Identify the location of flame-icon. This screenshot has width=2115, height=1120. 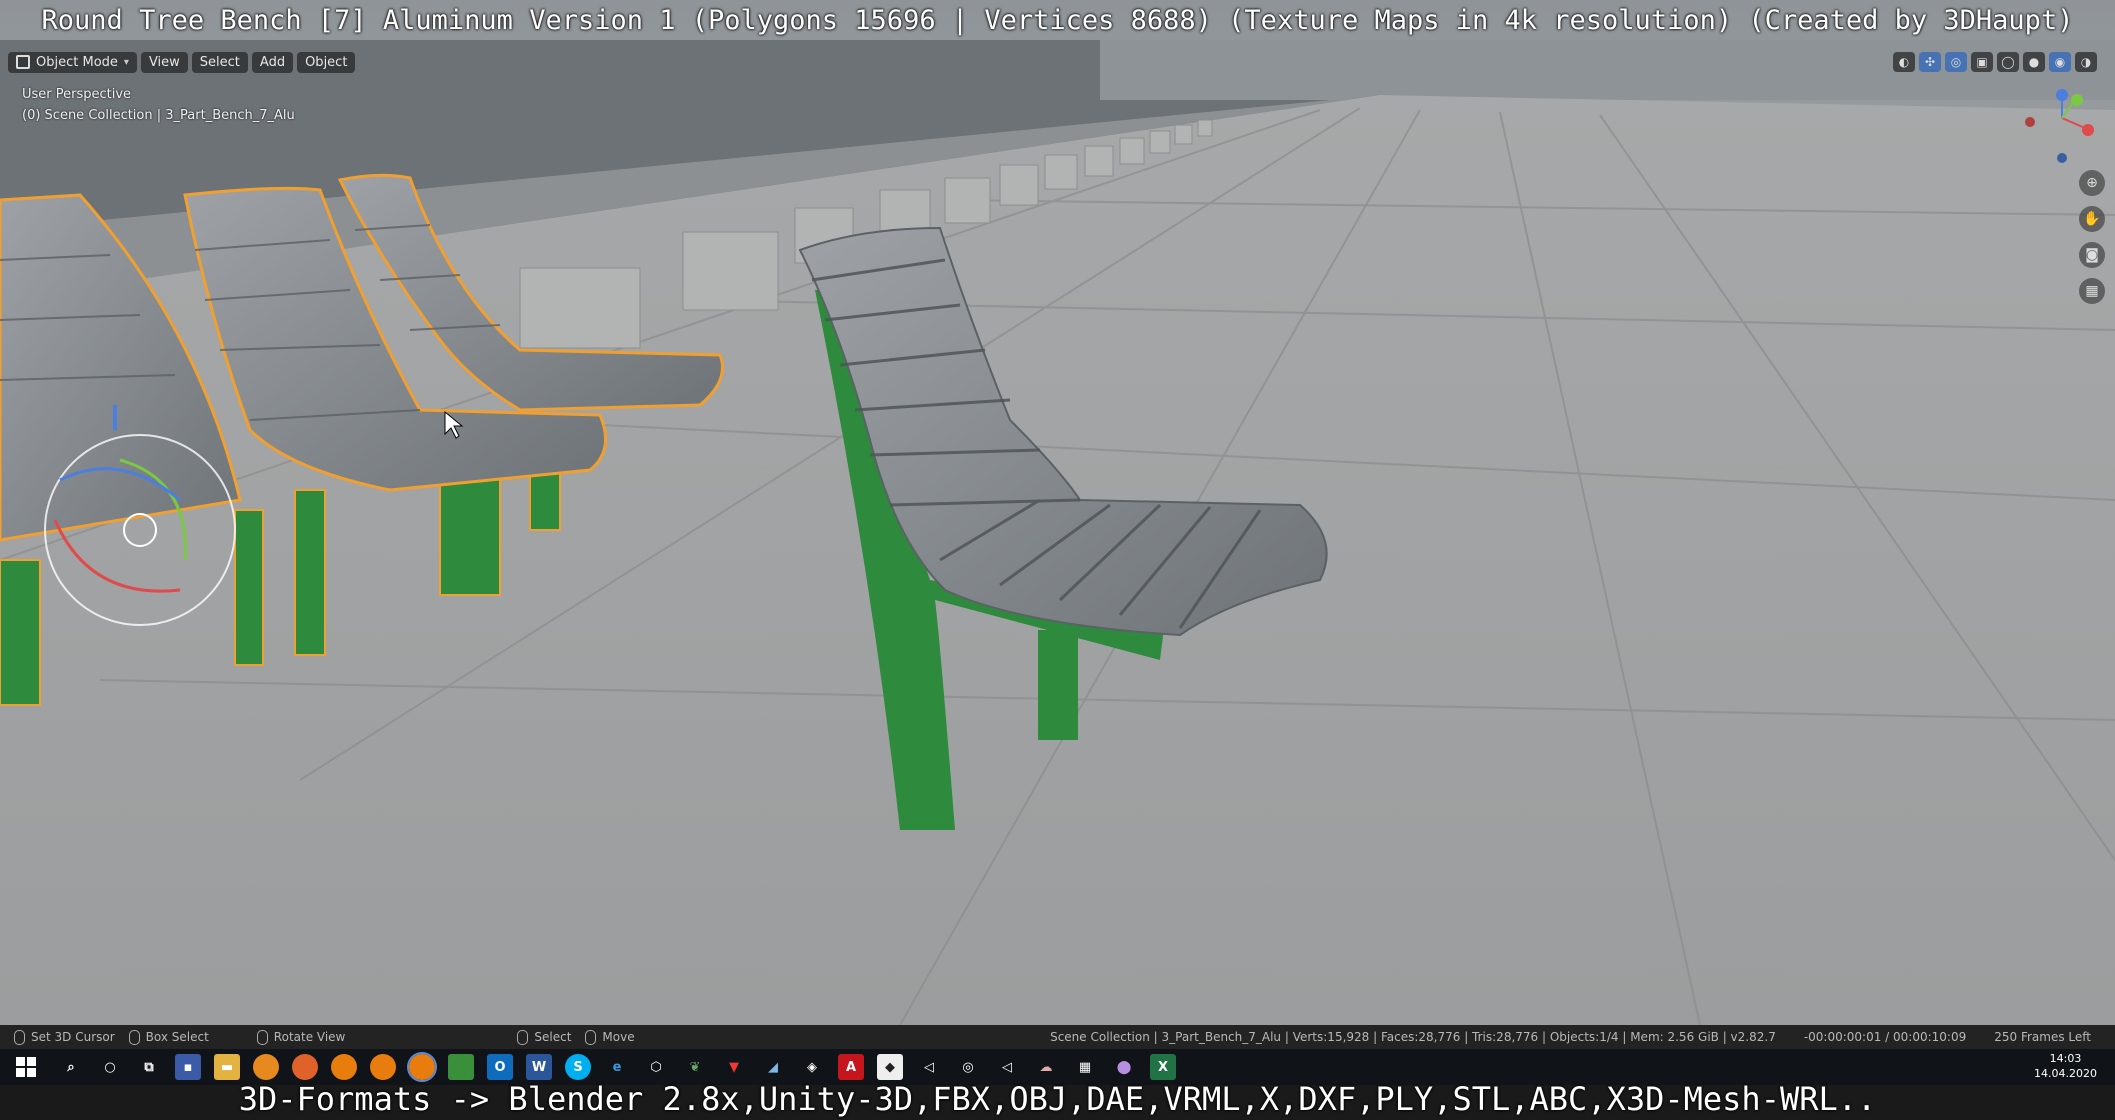
(266, 1067).